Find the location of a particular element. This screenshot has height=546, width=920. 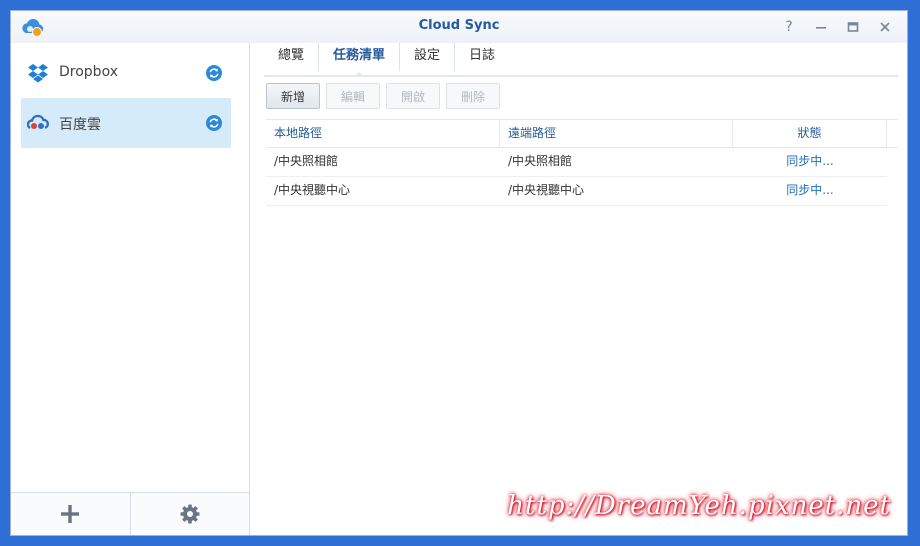

provider-label: 百度雲 is located at coordinates (80, 125).